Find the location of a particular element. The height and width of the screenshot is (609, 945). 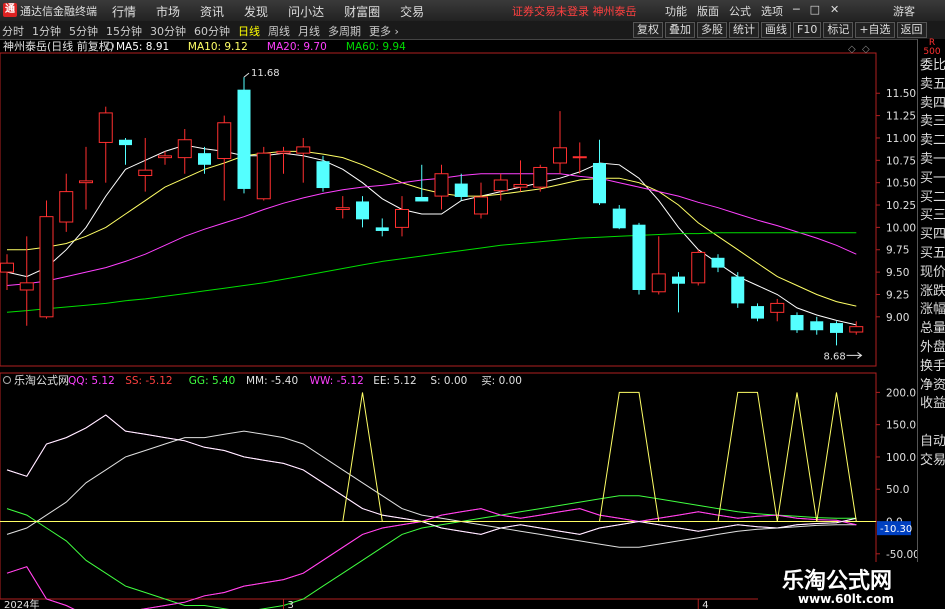

period-tab: 月线 is located at coordinates (309, 31).